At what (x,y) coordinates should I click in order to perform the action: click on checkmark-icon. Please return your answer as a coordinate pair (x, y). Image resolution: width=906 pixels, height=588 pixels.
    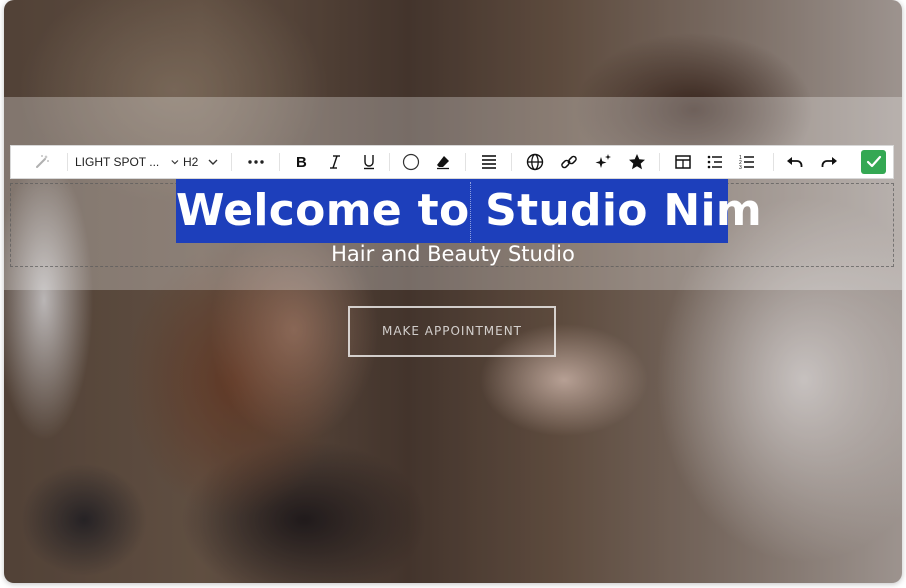
    Looking at the image, I should click on (873, 161).